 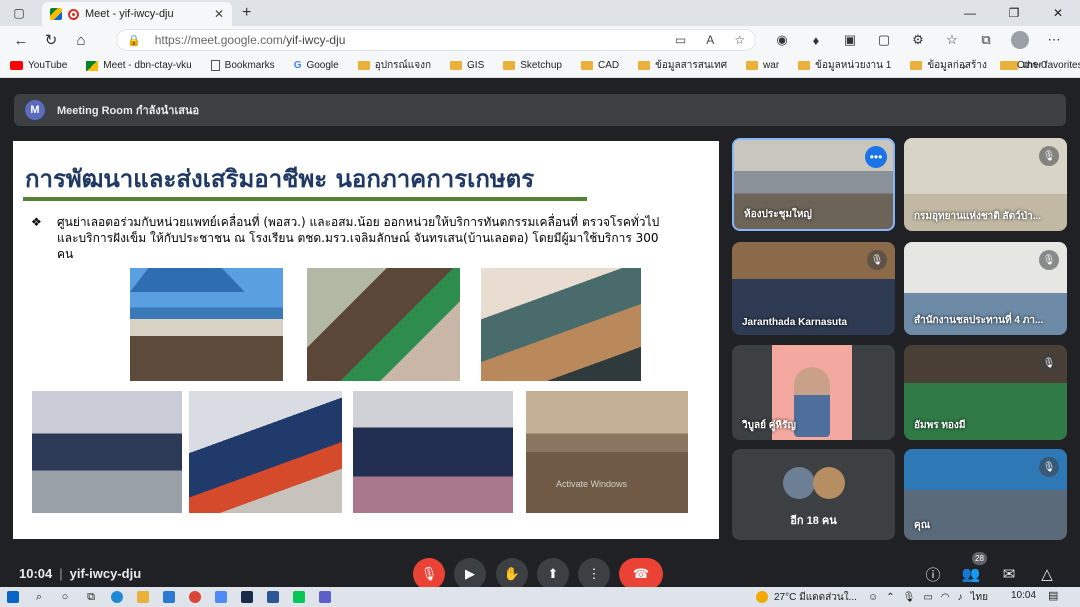 What do you see at coordinates (909, 597) in the screenshot?
I see `mic-tray-icon: 🎙` at bounding box center [909, 597].